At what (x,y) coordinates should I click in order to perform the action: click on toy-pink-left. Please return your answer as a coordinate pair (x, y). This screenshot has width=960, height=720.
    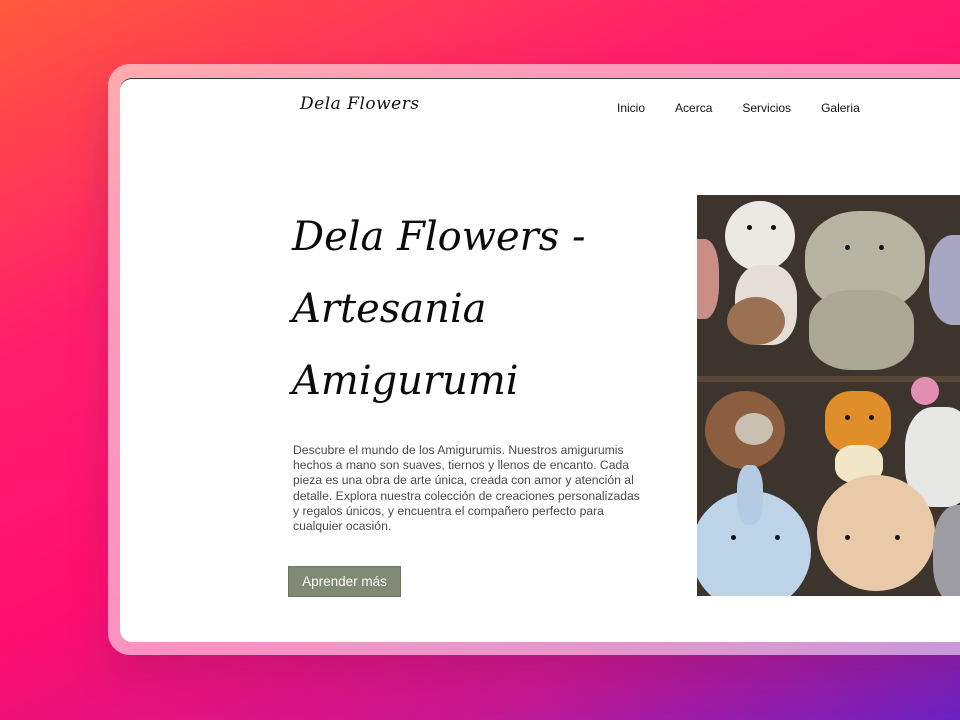
    Looking at the image, I should click on (708, 279).